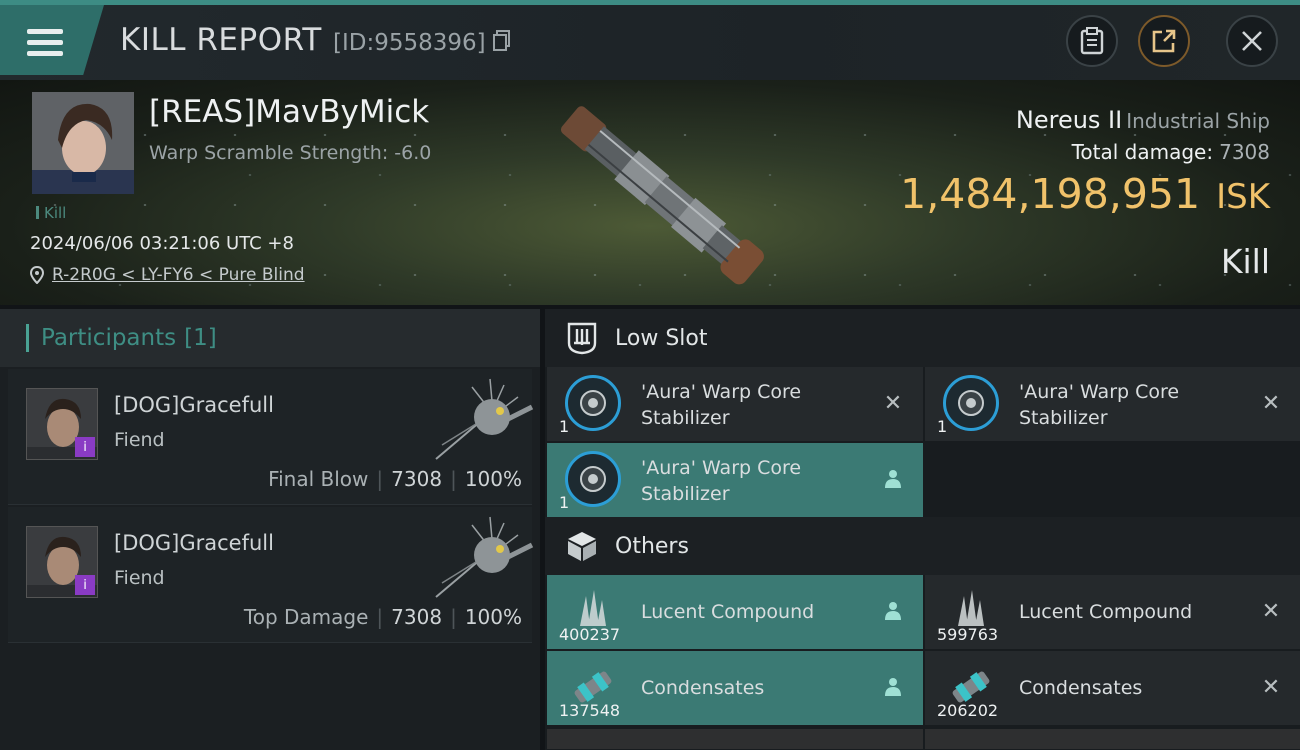 Image resolution: width=1300 pixels, height=750 pixels. What do you see at coordinates (289, 112) in the screenshot?
I see `victim-name: [REAS]MavByMick` at bounding box center [289, 112].